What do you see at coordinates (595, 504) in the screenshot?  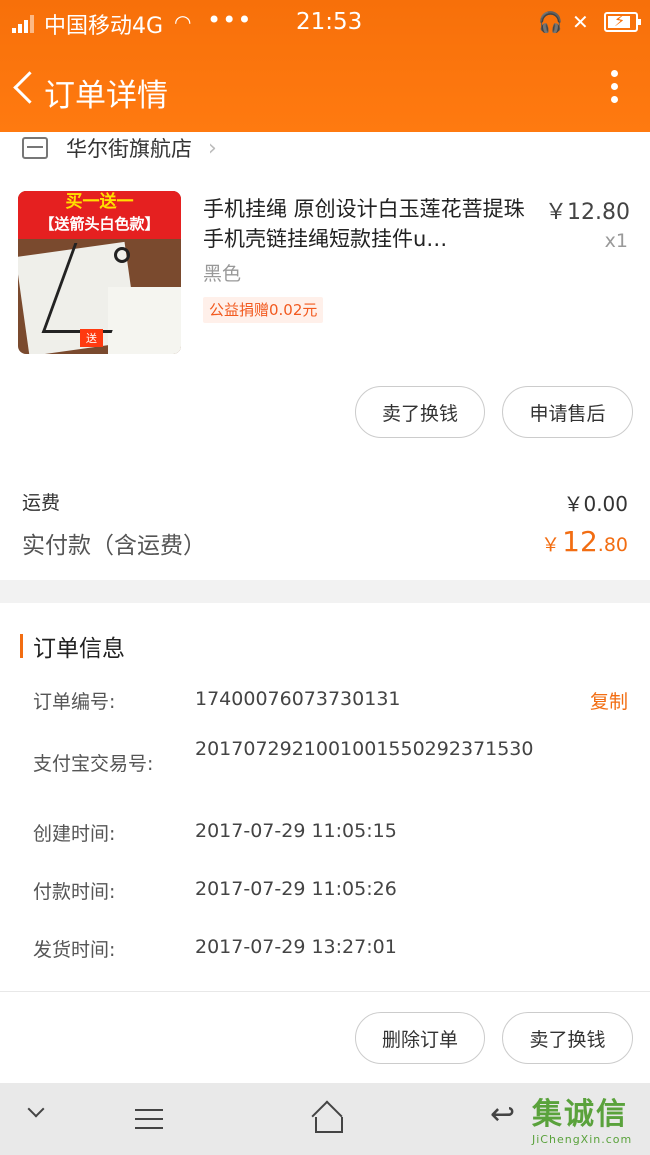 I see `shipping-value: ￥0.00` at bounding box center [595, 504].